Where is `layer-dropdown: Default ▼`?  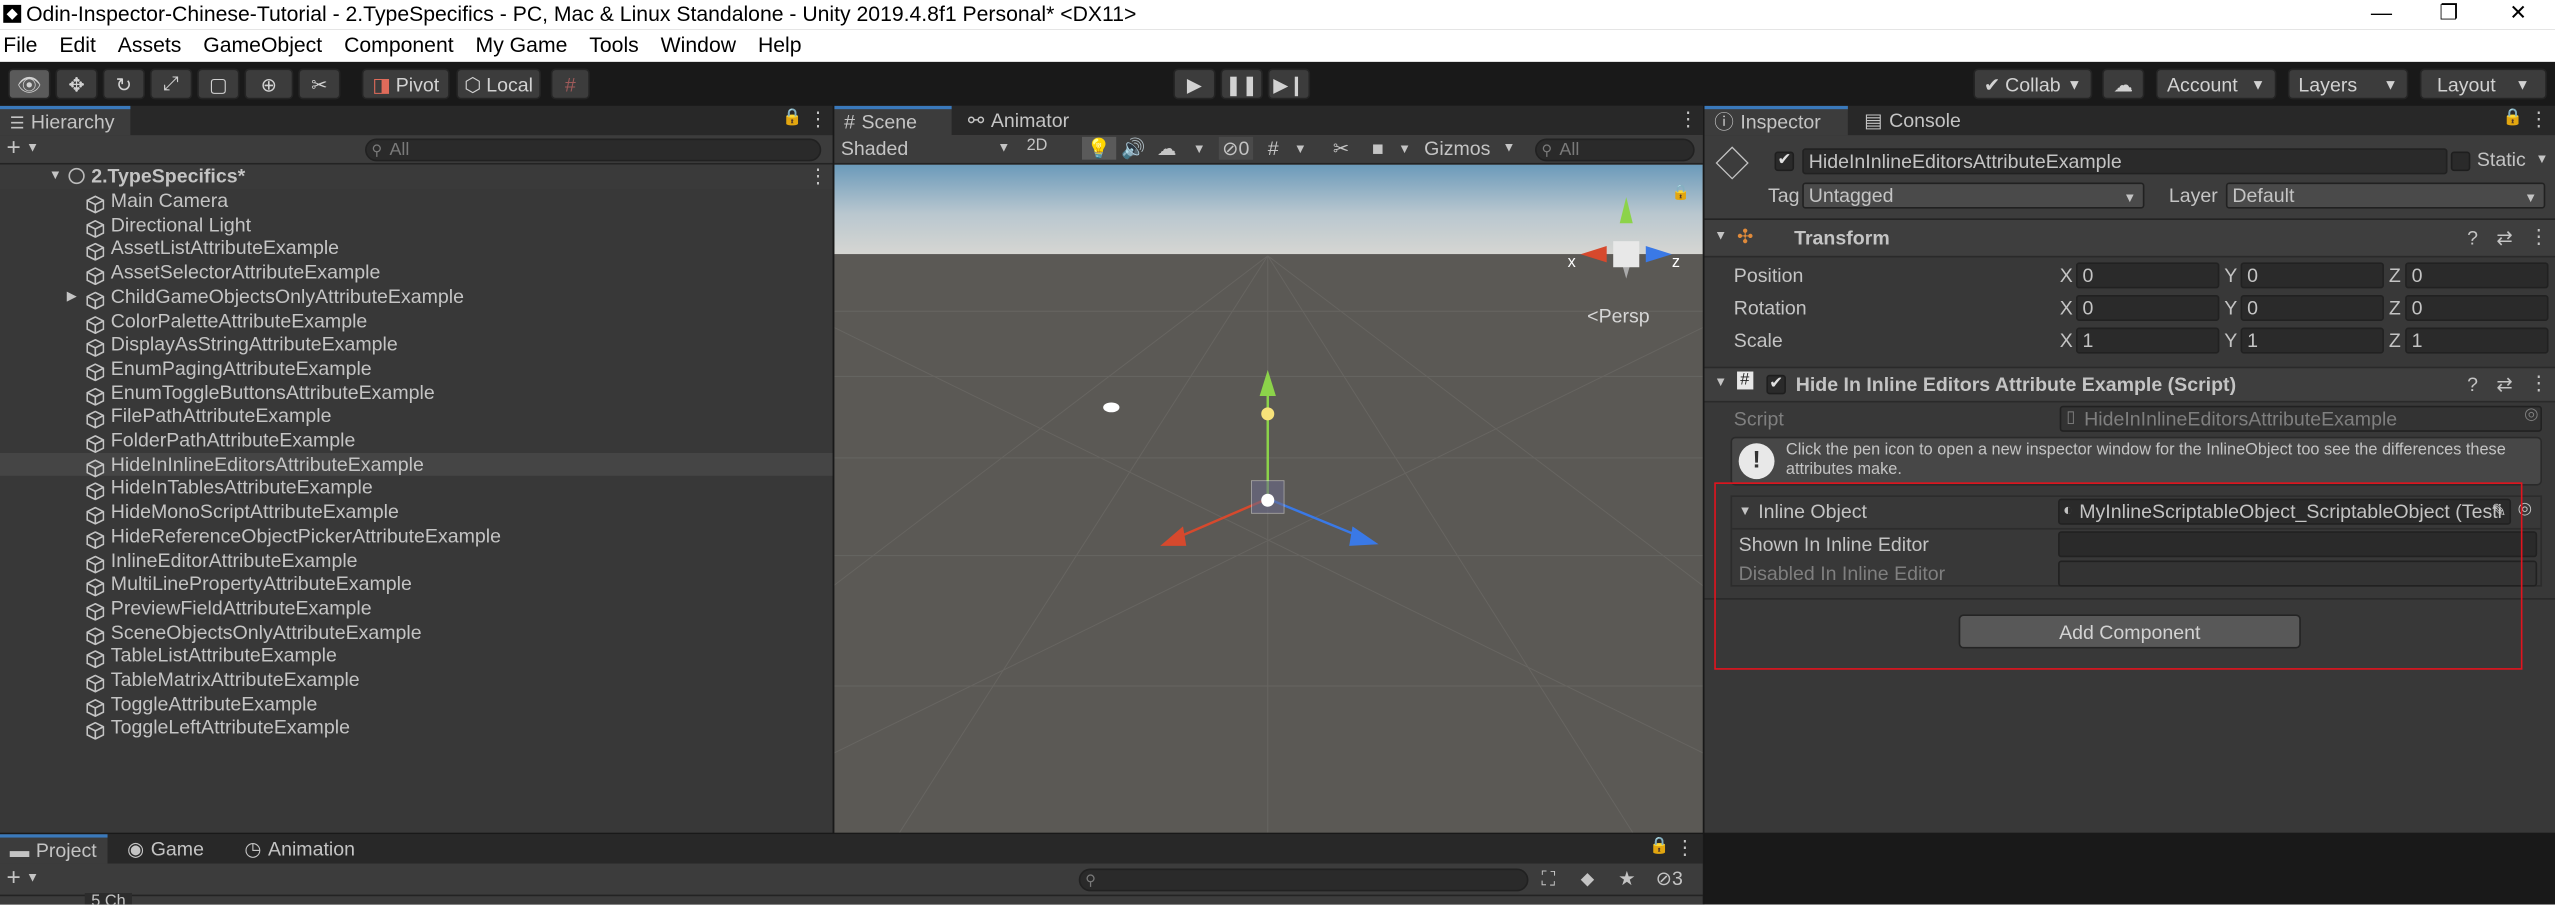
layer-dropdown: Default ▼ is located at coordinates (2385, 195).